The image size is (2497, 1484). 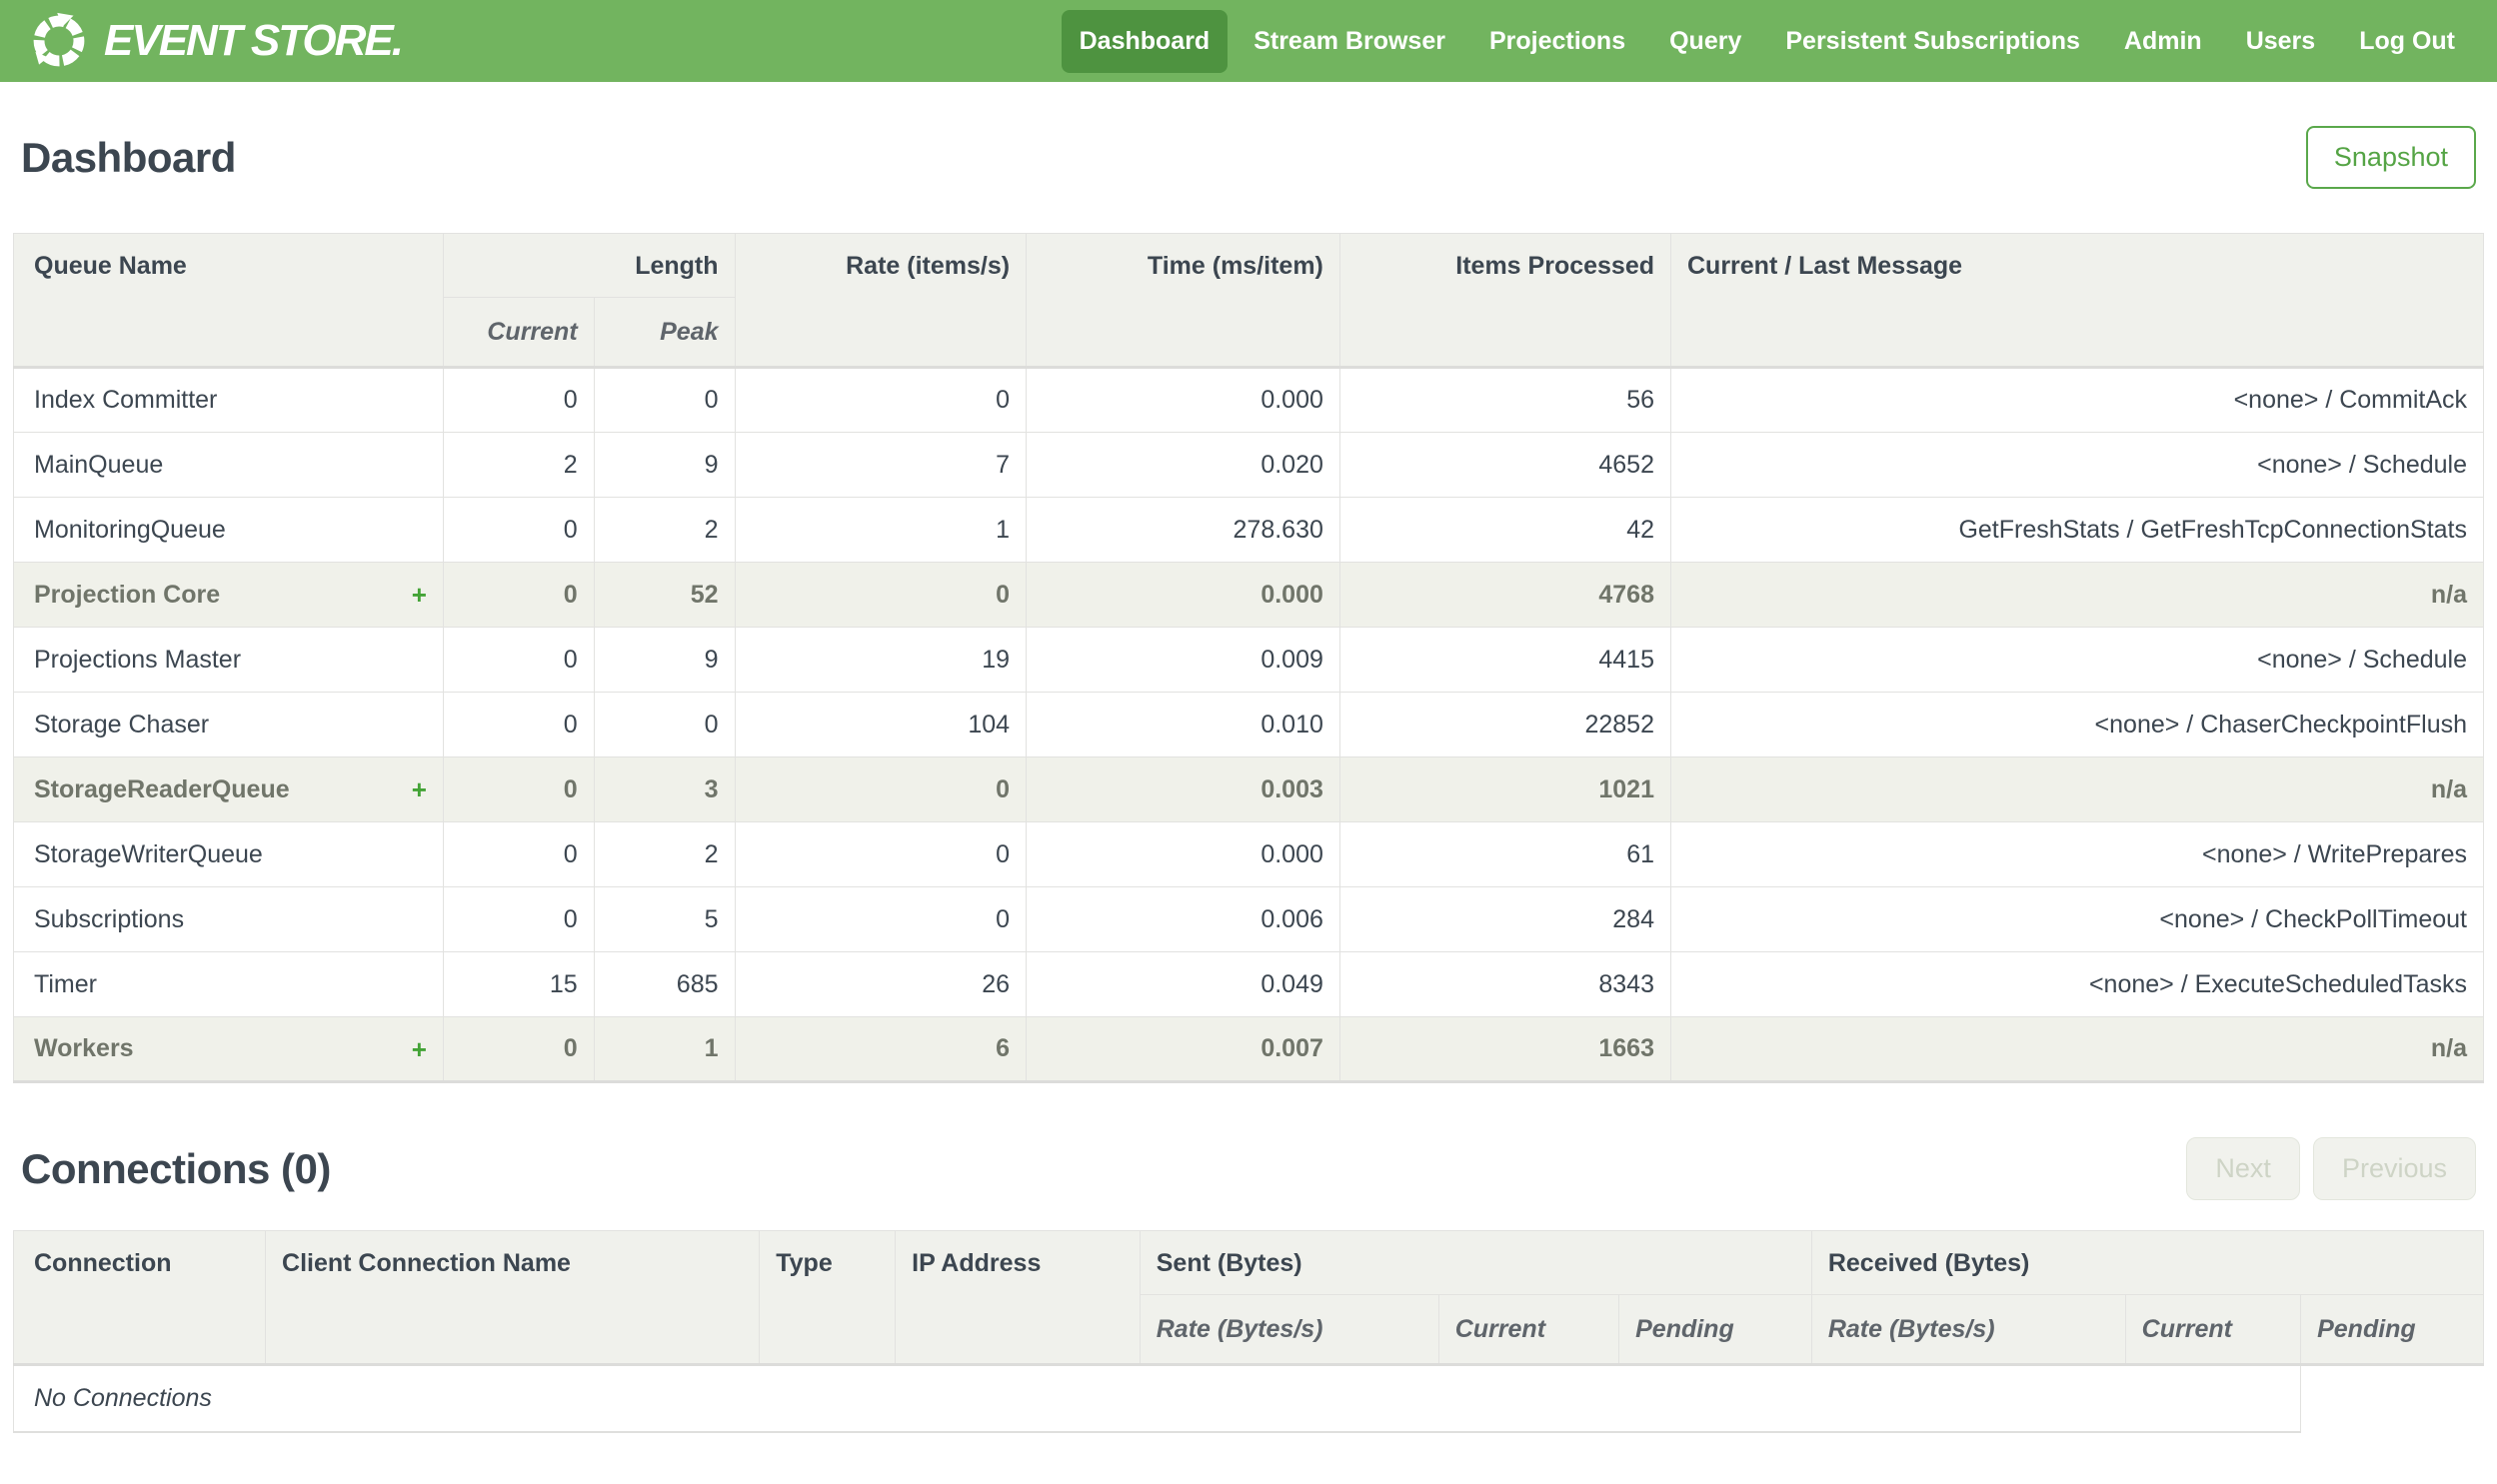 I want to click on queue-time: 0.020, so click(x=1183, y=465).